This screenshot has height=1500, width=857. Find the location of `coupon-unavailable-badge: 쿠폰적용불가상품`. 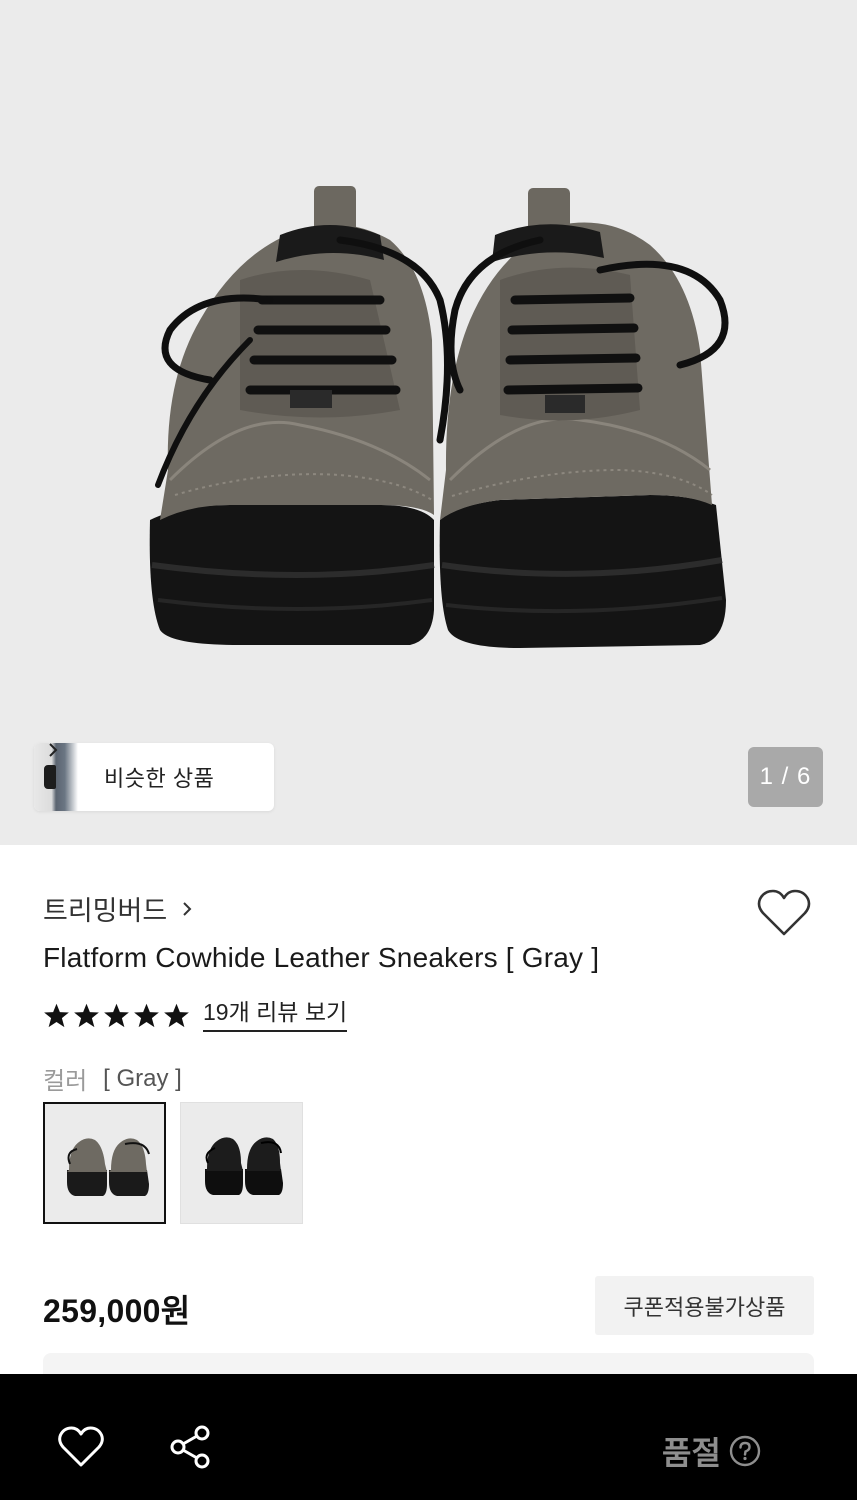

coupon-unavailable-badge: 쿠폰적용불가상품 is located at coordinates (704, 1305).